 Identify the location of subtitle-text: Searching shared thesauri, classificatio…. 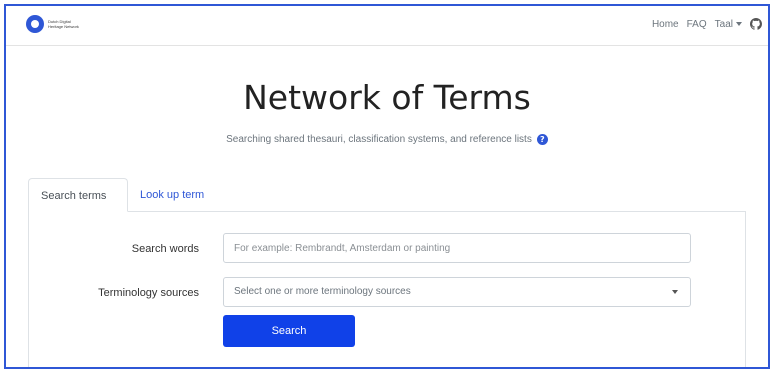
(379, 139).